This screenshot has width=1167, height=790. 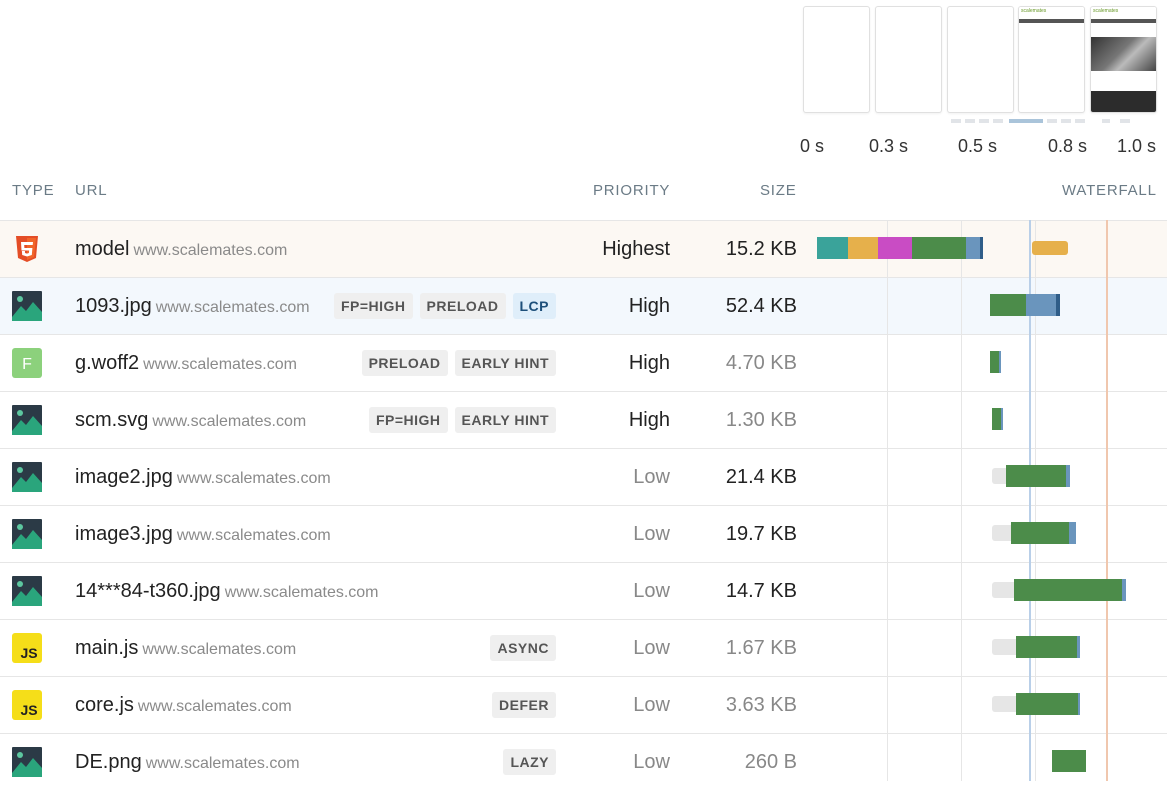 What do you see at coordinates (761, 534) in the screenshot?
I see `request-size: 19.7 KB` at bounding box center [761, 534].